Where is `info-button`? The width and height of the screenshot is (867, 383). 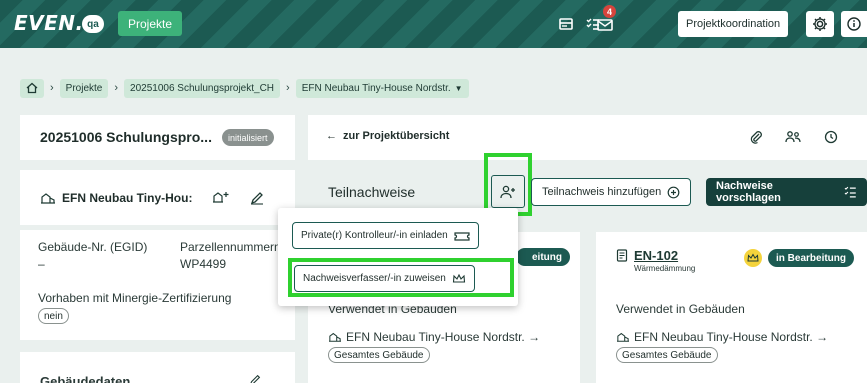 info-button is located at coordinates (854, 24).